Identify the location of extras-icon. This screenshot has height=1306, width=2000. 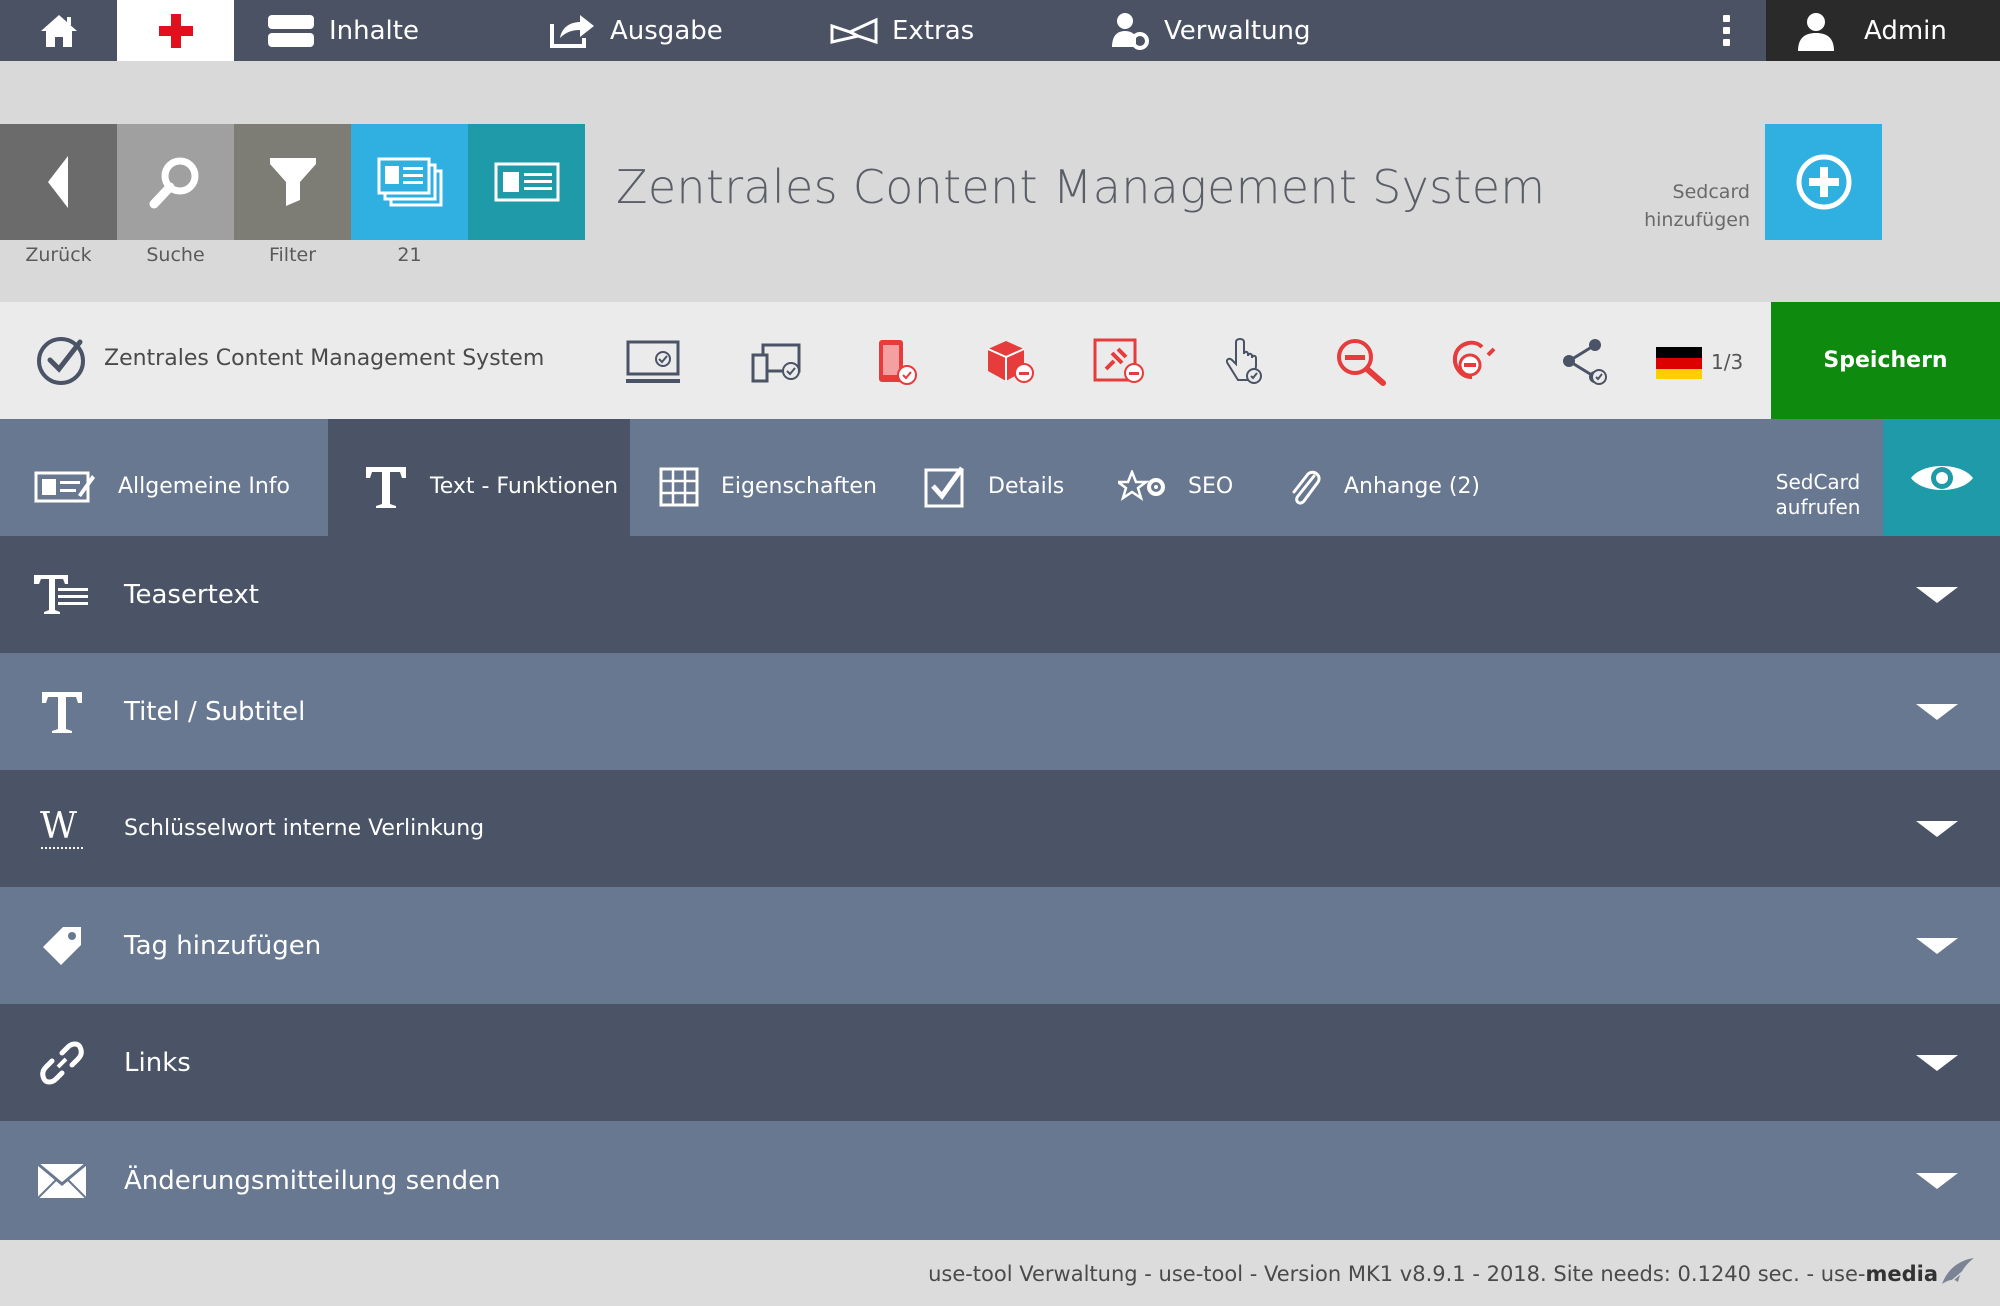
(854, 30).